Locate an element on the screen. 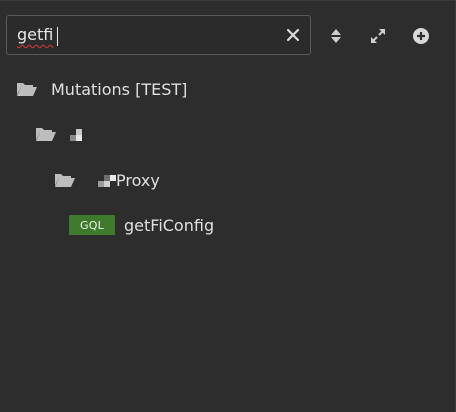 The image size is (456, 412). expand-icon is located at coordinates (378, 36).